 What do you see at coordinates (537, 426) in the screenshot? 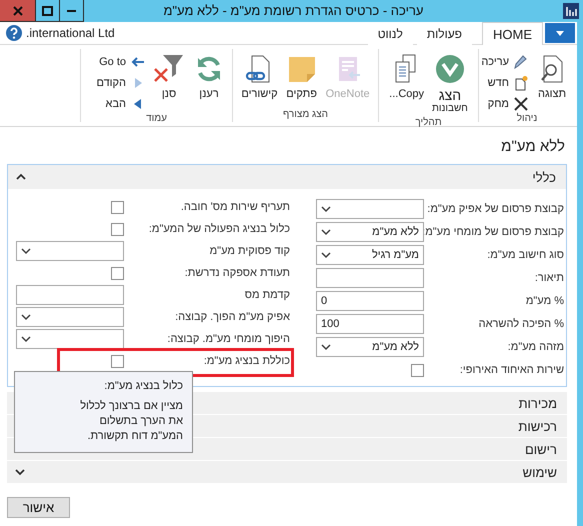
I see `section-title: רכישות` at bounding box center [537, 426].